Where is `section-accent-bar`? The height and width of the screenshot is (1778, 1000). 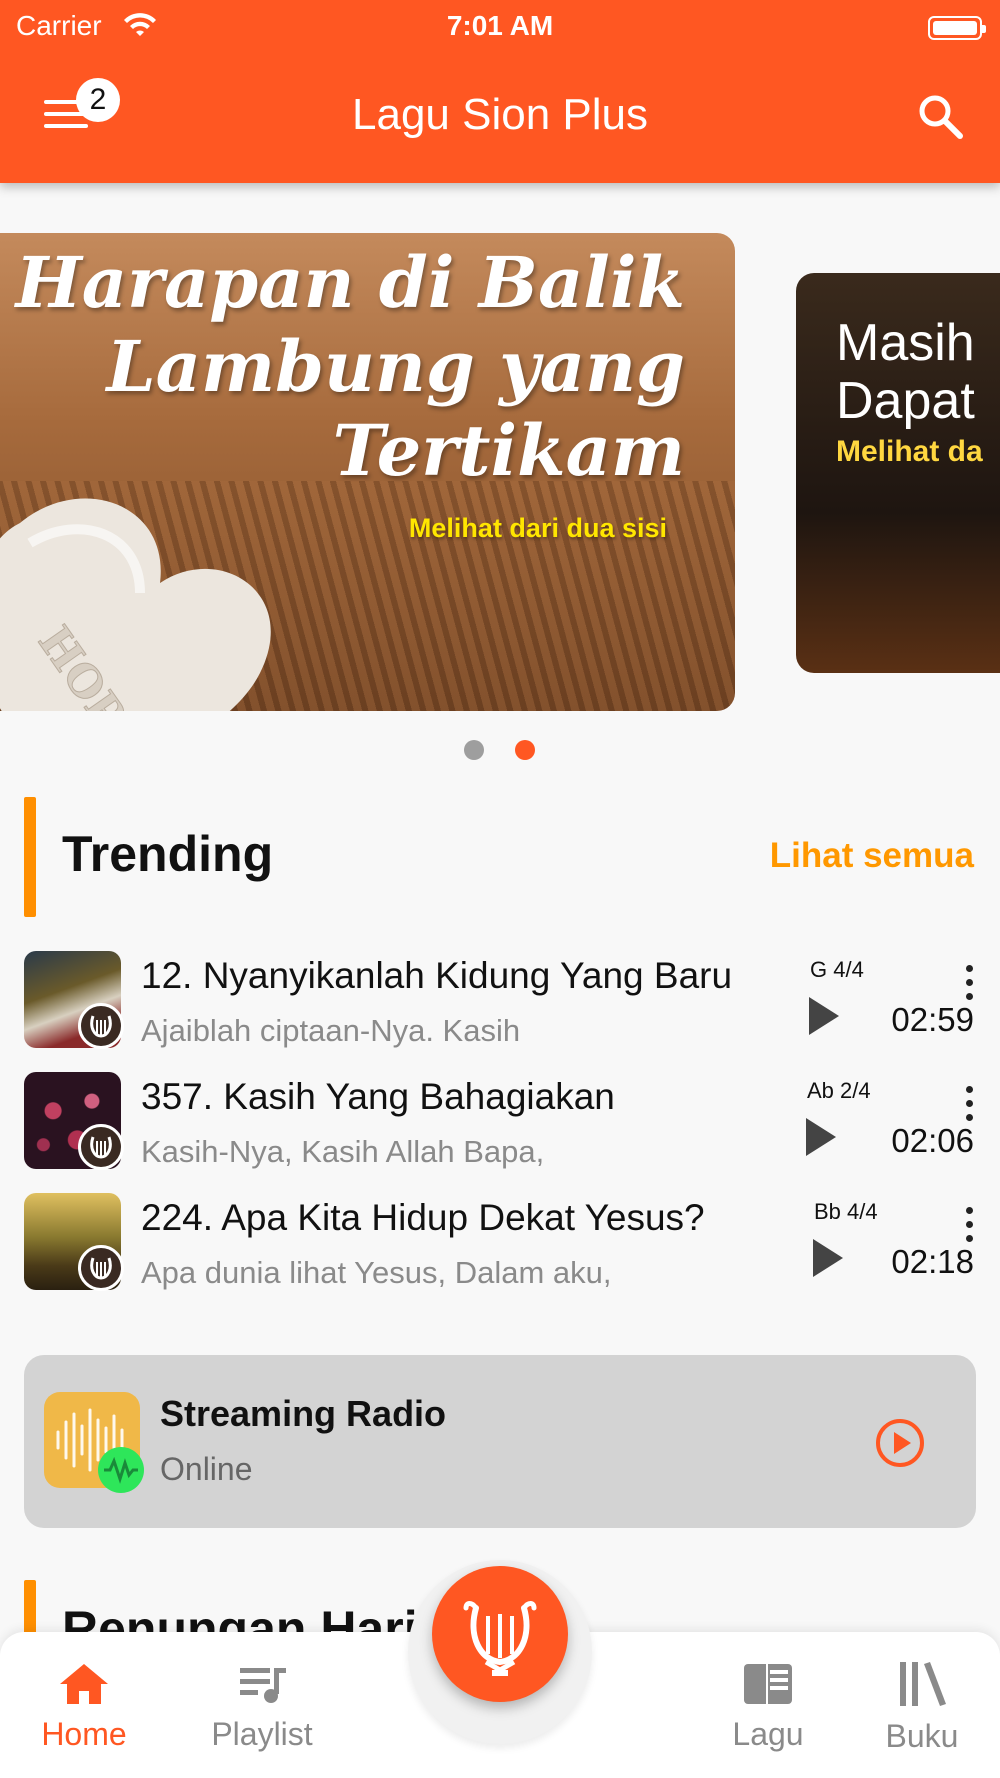
section-accent-bar is located at coordinates (30, 857).